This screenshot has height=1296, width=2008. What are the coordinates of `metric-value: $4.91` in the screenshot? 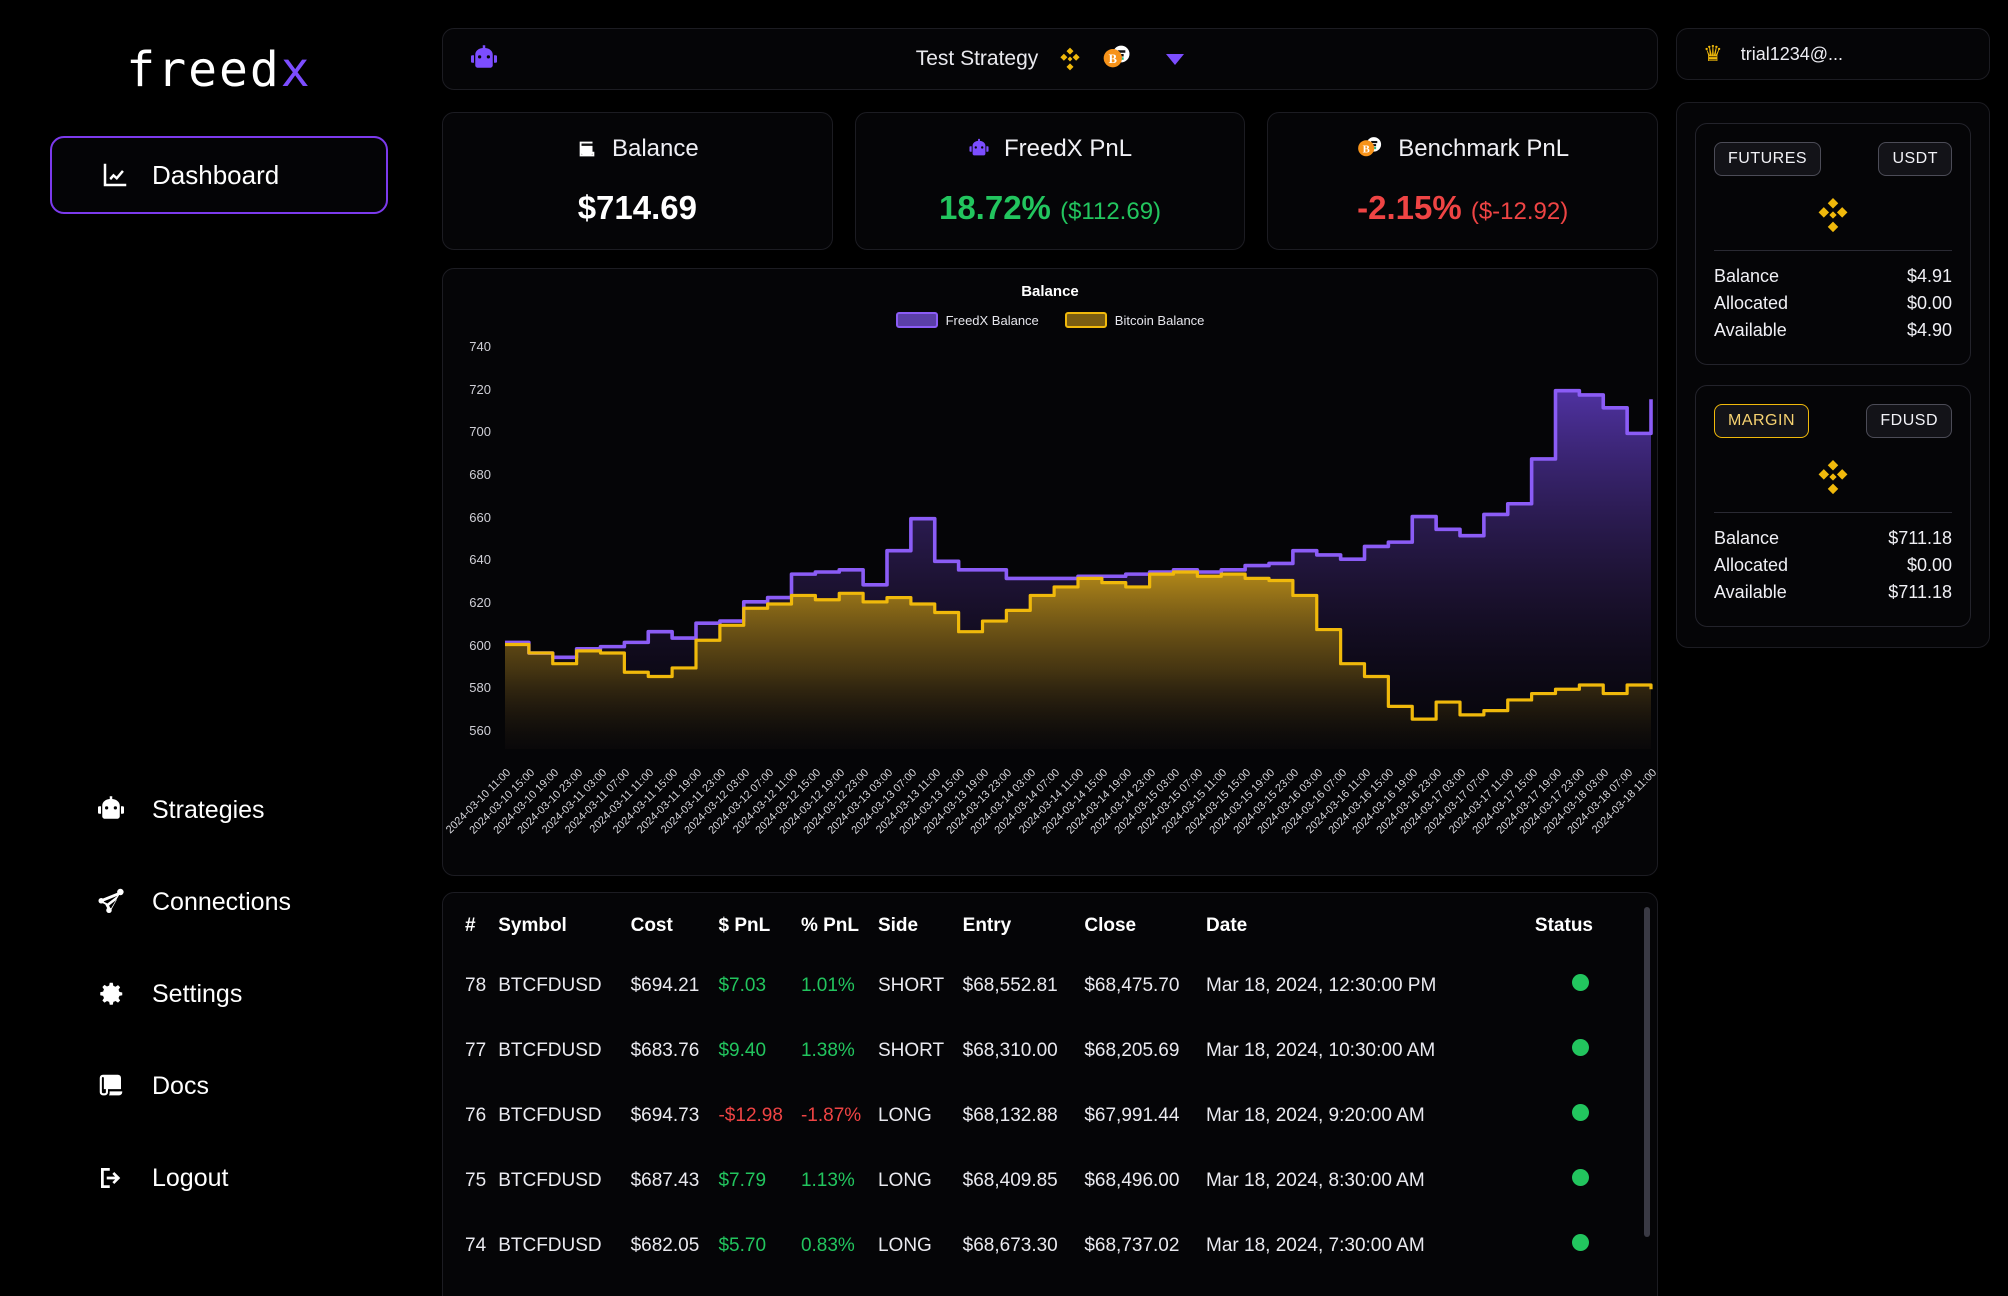 It's located at (1929, 276).